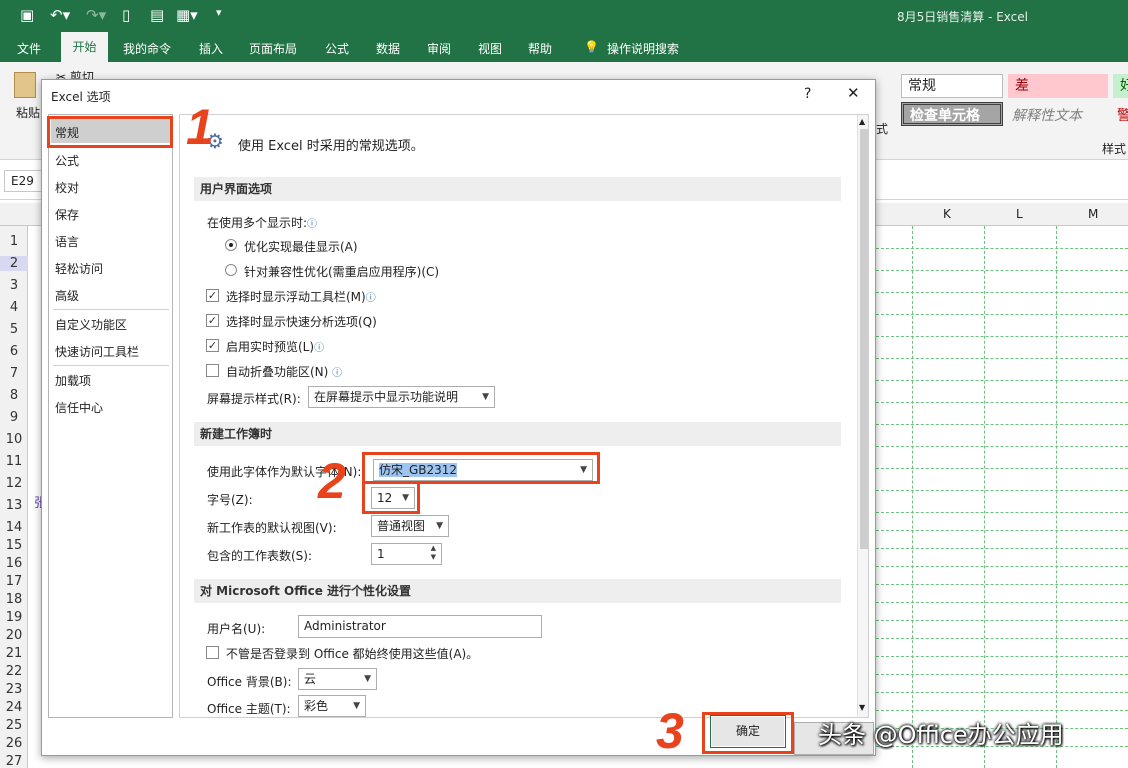 The height and width of the screenshot is (768, 1128). Describe the element at coordinates (14, 395) in the screenshot. I see `row-header: 8` at that location.